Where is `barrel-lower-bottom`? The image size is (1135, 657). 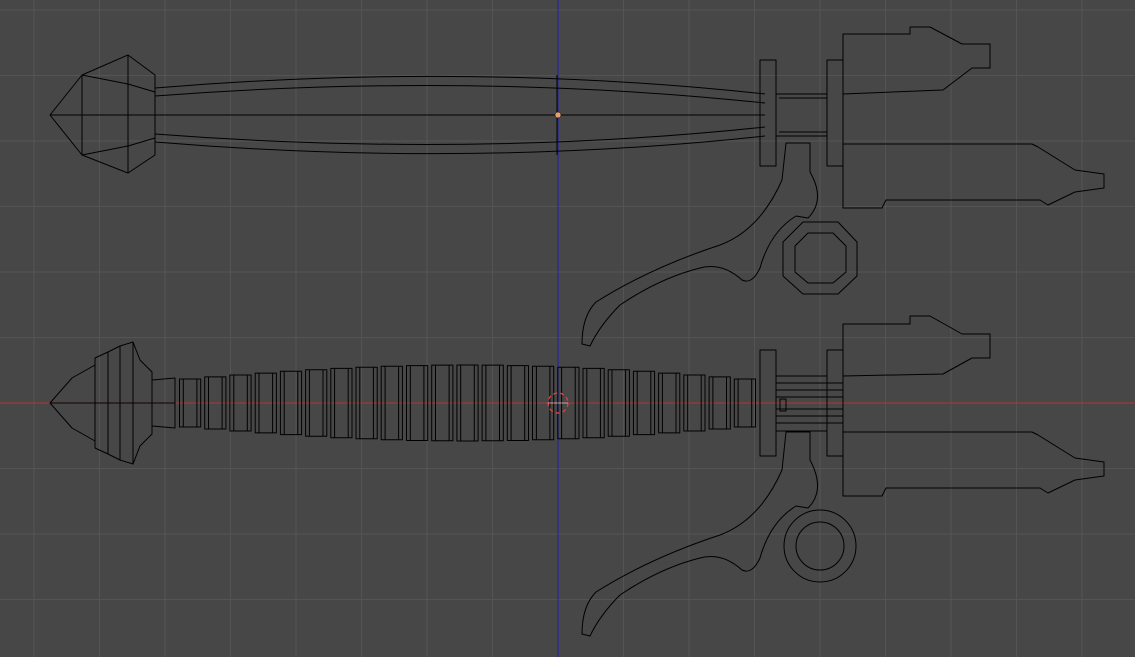 barrel-lower-bottom is located at coordinates (973, 464).